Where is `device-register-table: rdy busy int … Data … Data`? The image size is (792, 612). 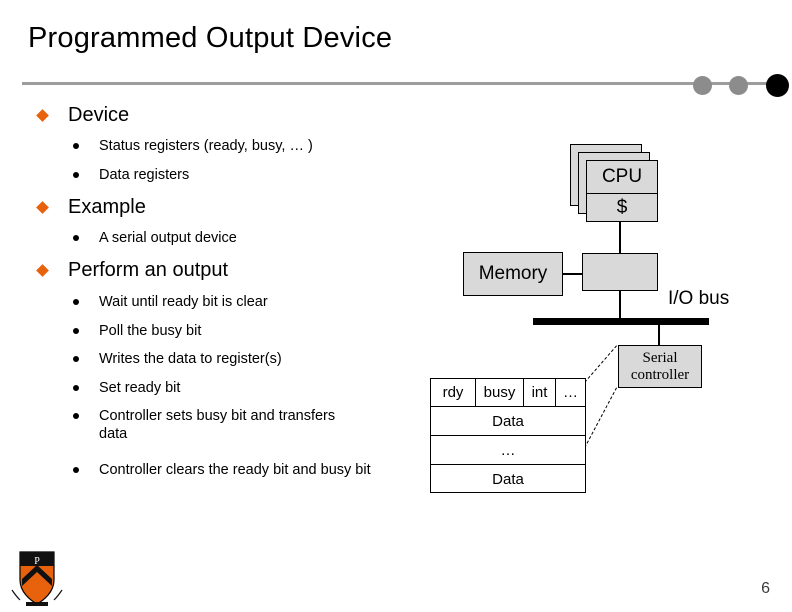 device-register-table: rdy busy int … Data … Data is located at coordinates (508, 435).